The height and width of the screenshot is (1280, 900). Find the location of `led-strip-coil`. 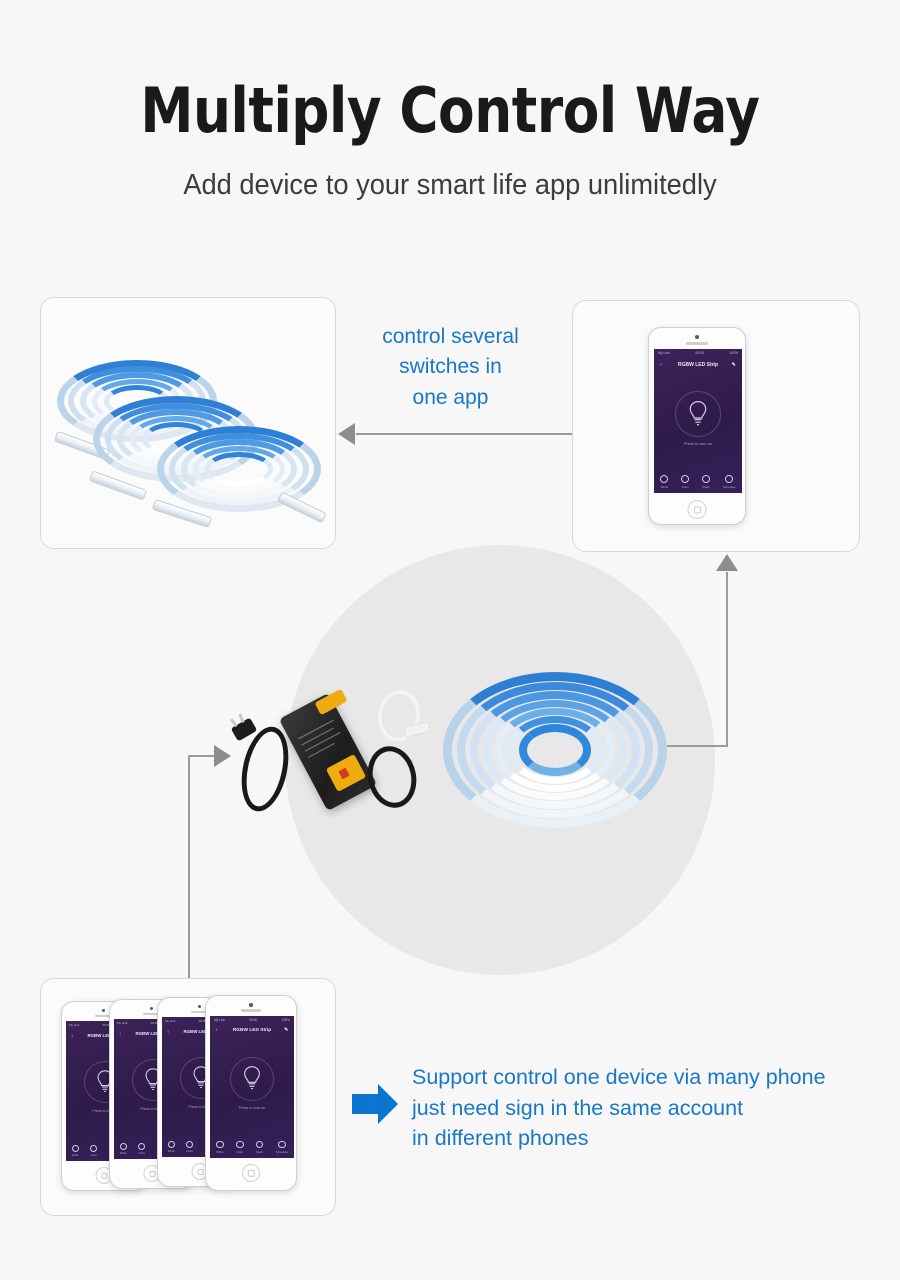

led-strip-coil is located at coordinates (555, 750).